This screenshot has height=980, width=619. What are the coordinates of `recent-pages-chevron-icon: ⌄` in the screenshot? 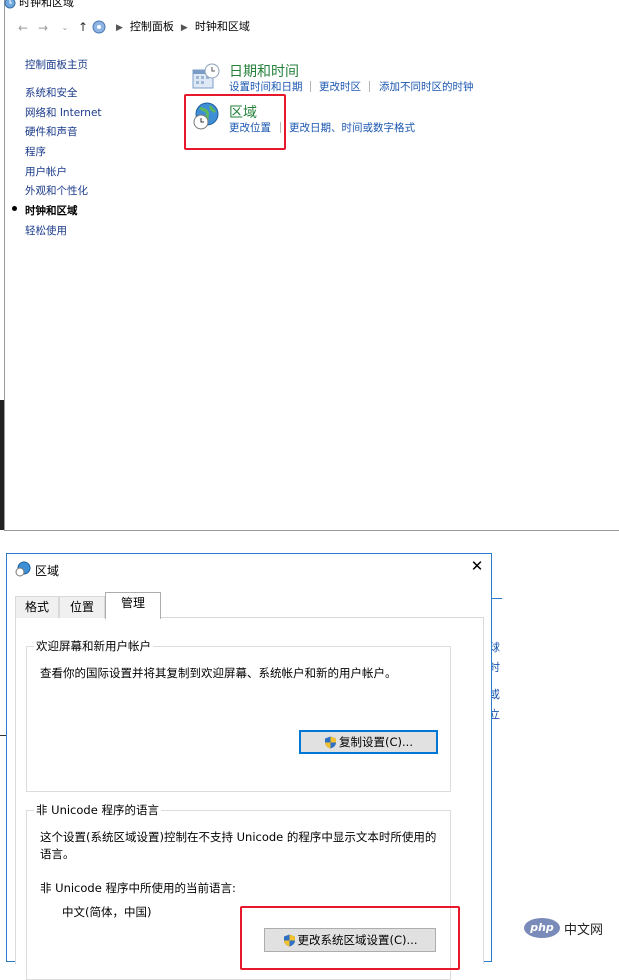 It's located at (65, 28).